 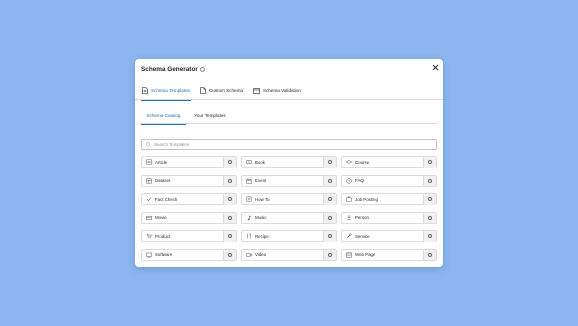 What do you see at coordinates (189, 199) in the screenshot?
I see `template-card-fact-check: Fact Check` at bounding box center [189, 199].